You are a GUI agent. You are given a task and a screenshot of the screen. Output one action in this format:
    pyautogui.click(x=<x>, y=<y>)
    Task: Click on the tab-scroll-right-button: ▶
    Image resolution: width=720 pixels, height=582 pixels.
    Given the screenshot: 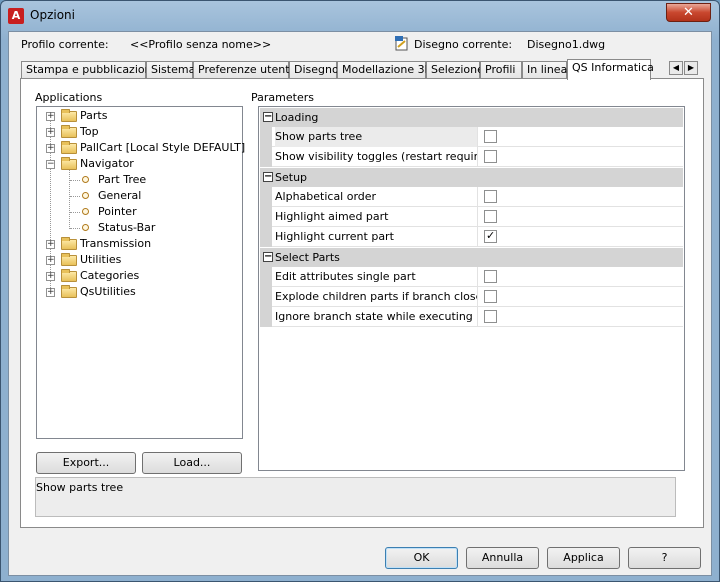 What is the action you would take?
    pyautogui.click(x=691, y=68)
    